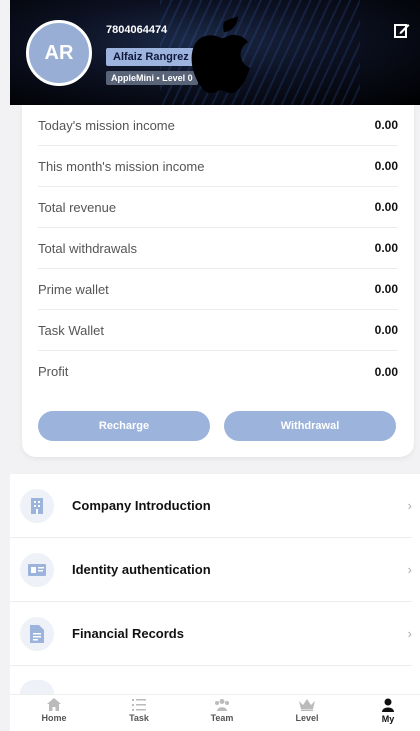 This screenshot has height=731, width=420. I want to click on nav-label: My, so click(388, 719).